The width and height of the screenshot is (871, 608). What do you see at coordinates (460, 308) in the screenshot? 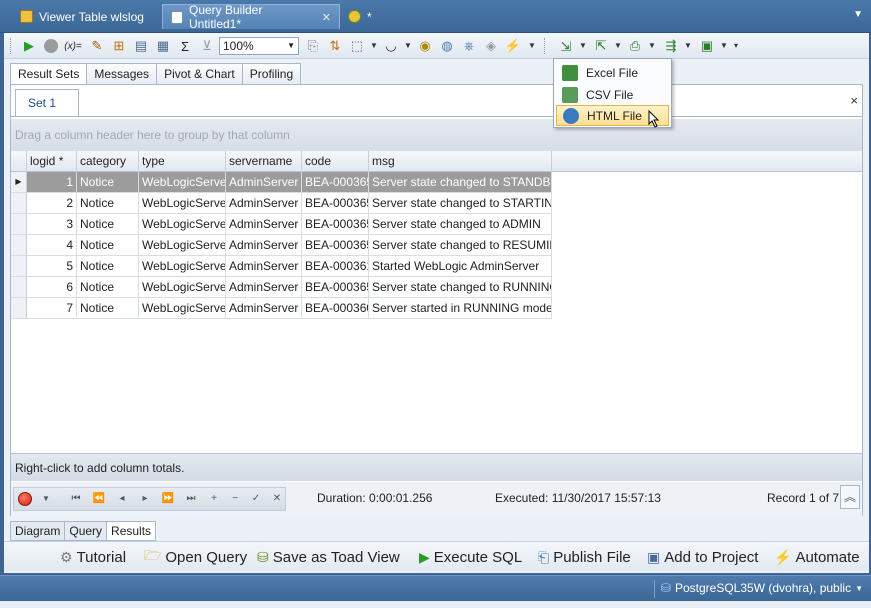
I see `cell-msg: Server started in RUNNING mode` at bounding box center [460, 308].